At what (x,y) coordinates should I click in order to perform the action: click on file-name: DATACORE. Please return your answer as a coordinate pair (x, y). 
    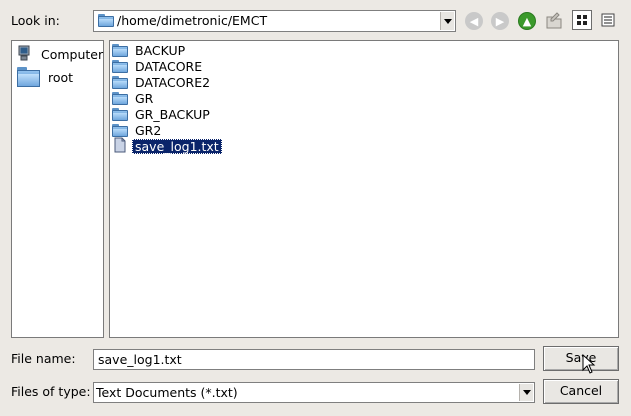
    Looking at the image, I should click on (169, 66).